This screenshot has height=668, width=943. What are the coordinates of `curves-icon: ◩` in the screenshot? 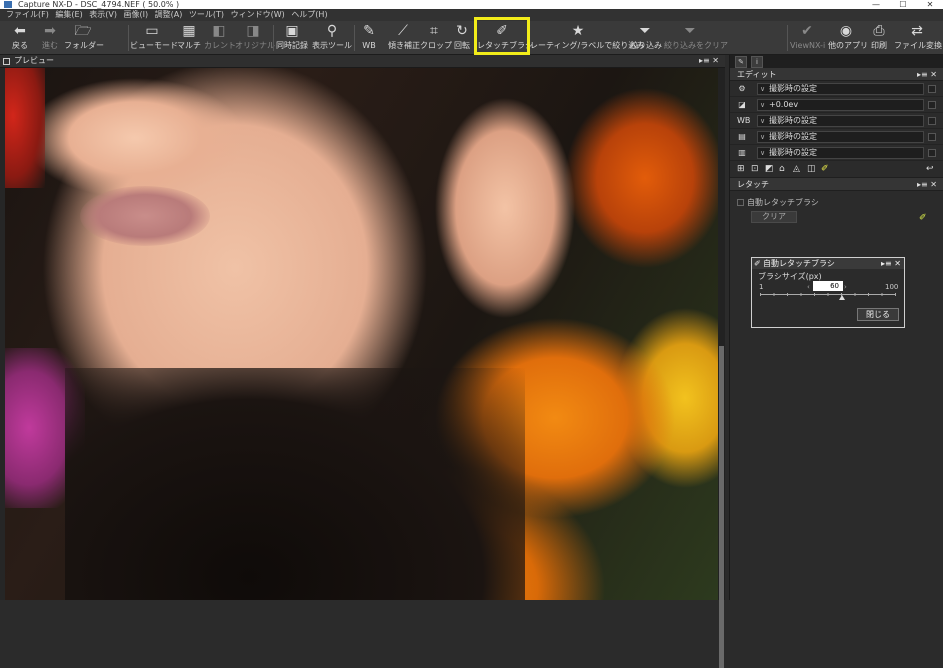 It's located at (769, 169).